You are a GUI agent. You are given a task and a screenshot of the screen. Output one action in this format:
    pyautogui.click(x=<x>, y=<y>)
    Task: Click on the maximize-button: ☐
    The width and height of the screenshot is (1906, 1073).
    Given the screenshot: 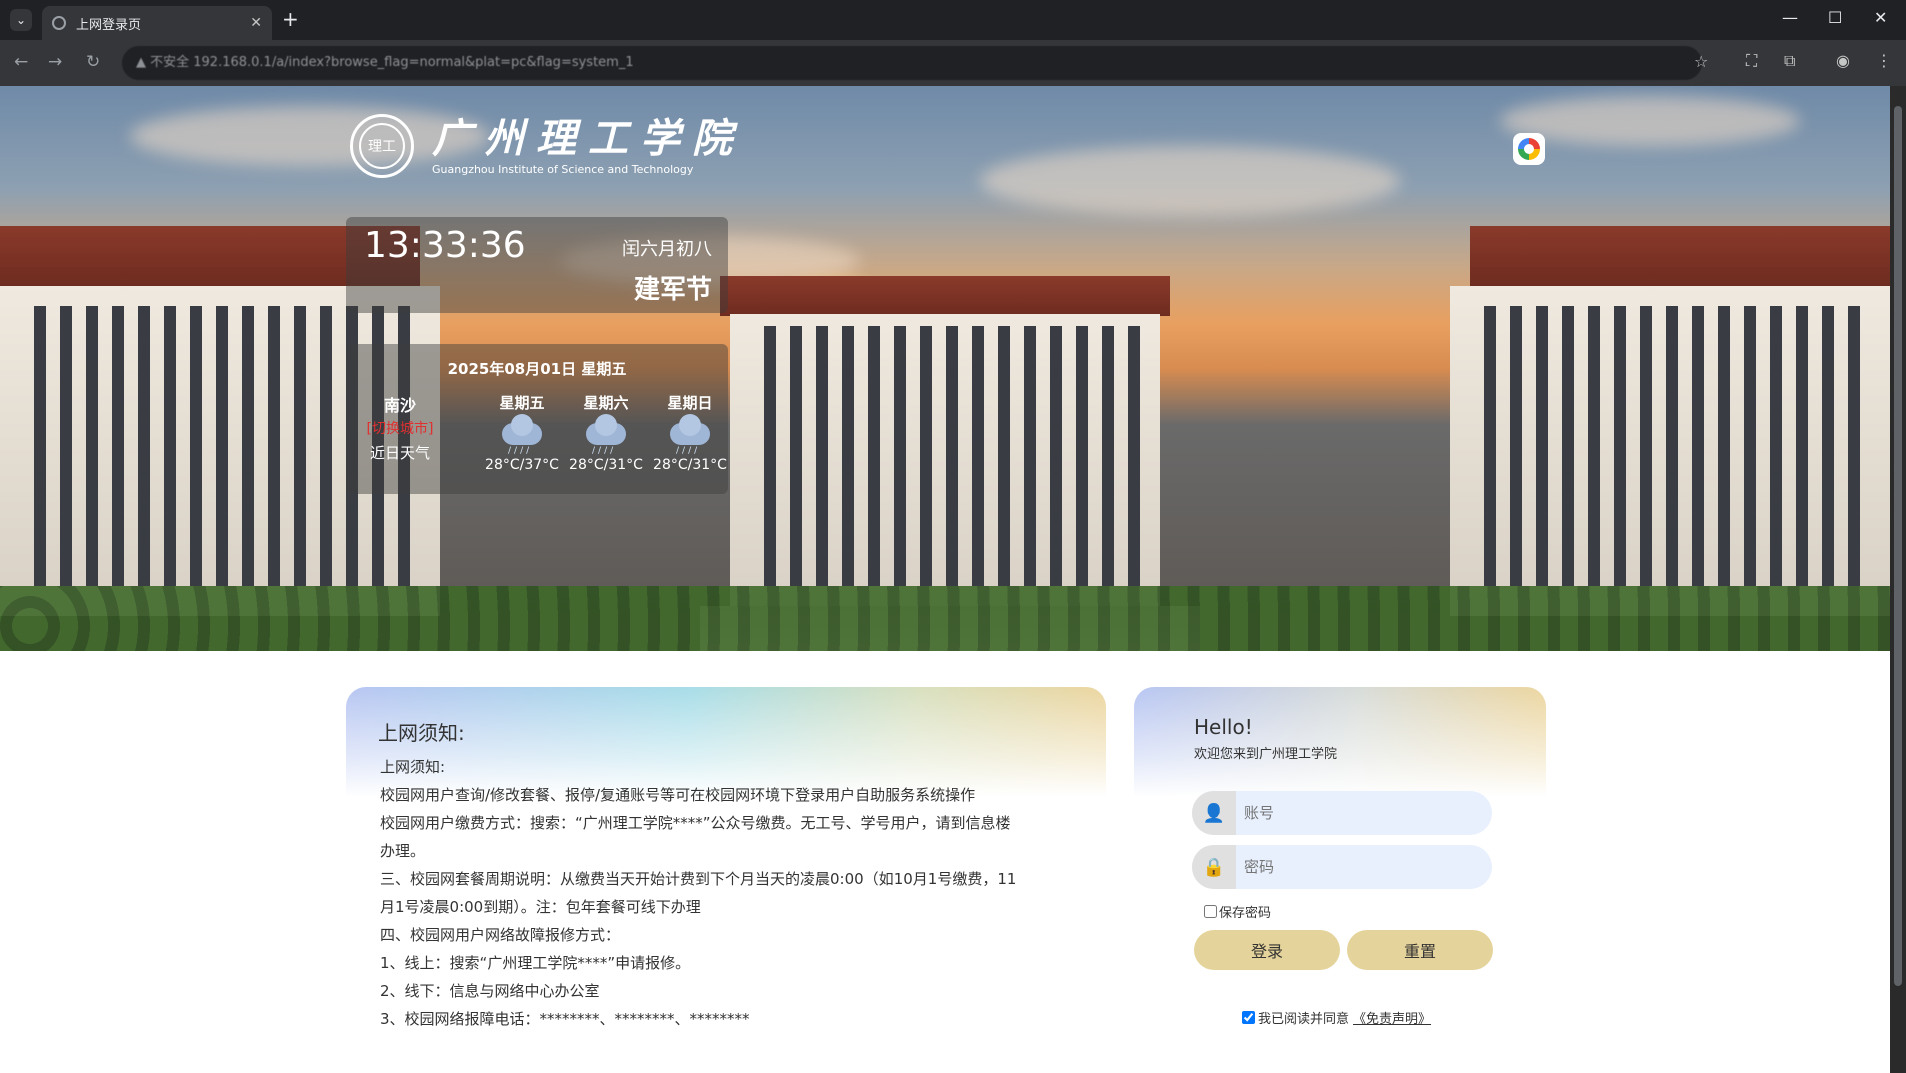 What is the action you would take?
    pyautogui.click(x=1835, y=17)
    